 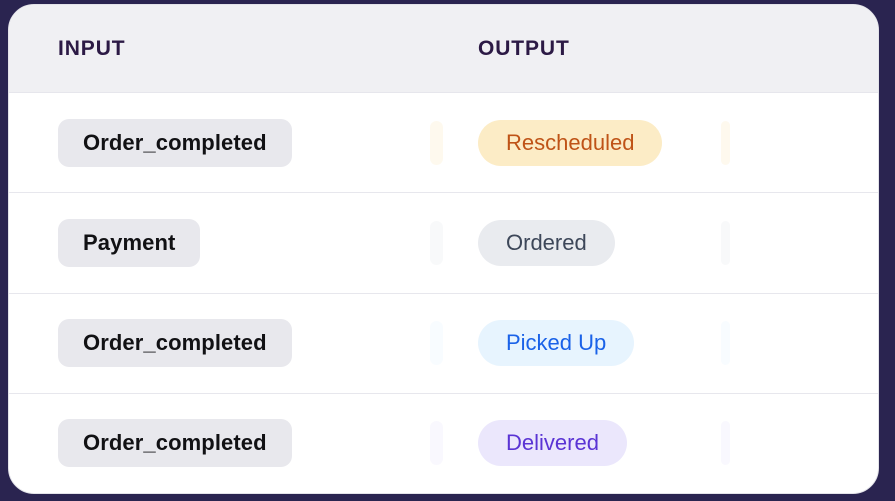 What do you see at coordinates (239, 242) in the screenshot?
I see `cell-input: Payment` at bounding box center [239, 242].